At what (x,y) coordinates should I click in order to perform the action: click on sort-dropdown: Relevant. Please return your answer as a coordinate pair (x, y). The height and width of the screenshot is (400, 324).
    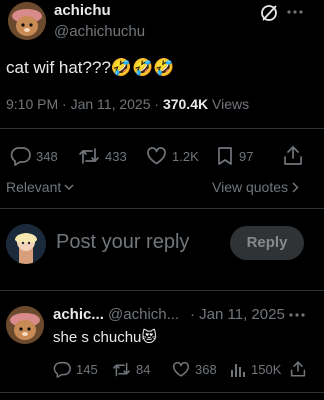
    Looking at the image, I should click on (40, 187).